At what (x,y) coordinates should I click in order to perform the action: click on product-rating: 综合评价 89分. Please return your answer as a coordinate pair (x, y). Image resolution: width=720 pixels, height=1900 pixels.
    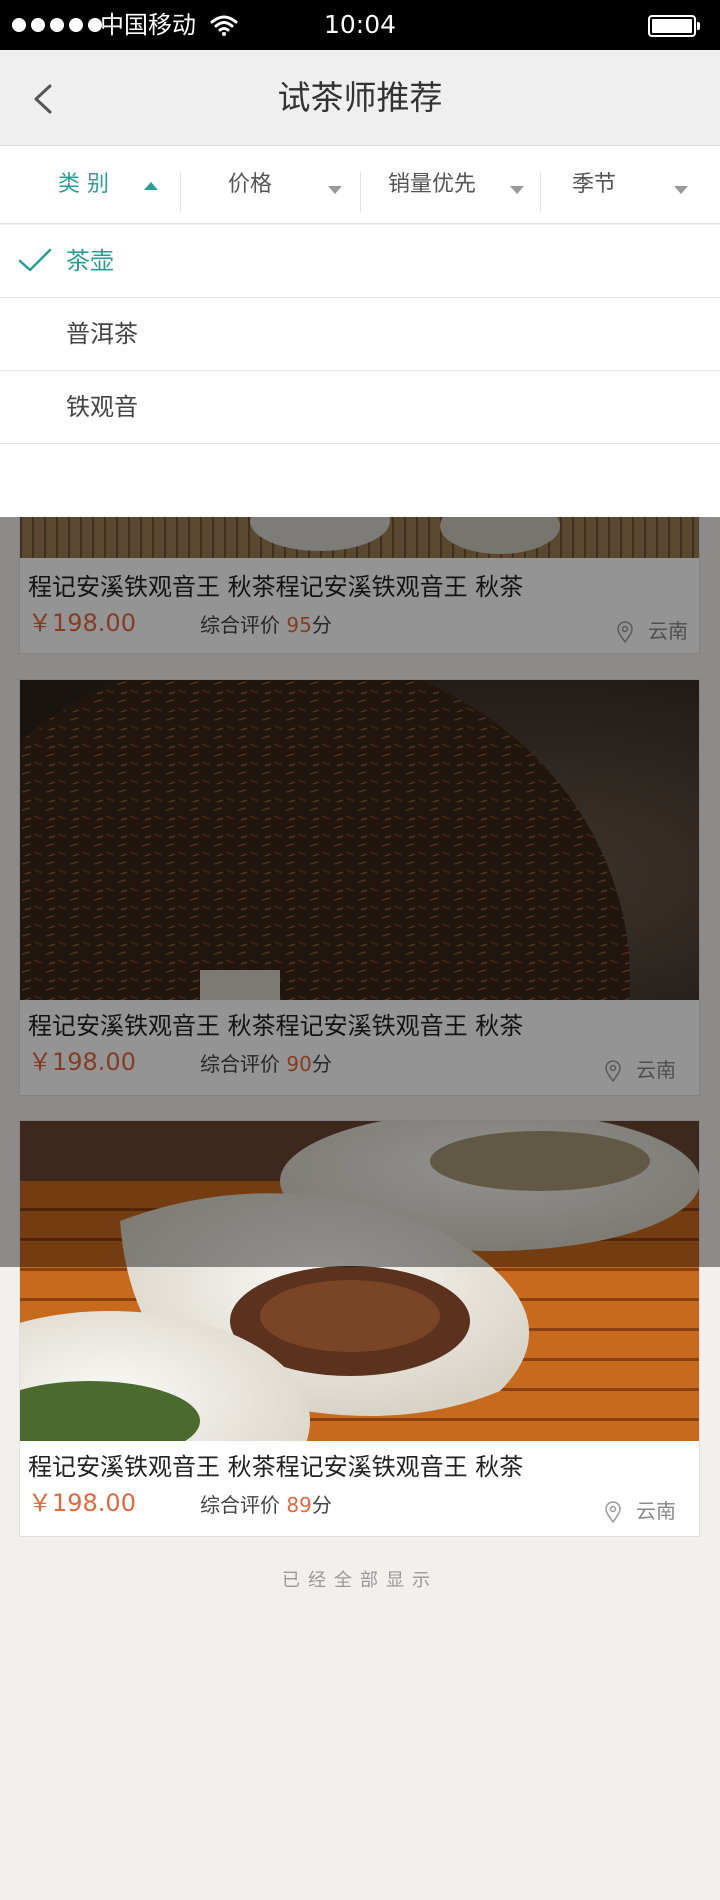
    Looking at the image, I should click on (266, 1505).